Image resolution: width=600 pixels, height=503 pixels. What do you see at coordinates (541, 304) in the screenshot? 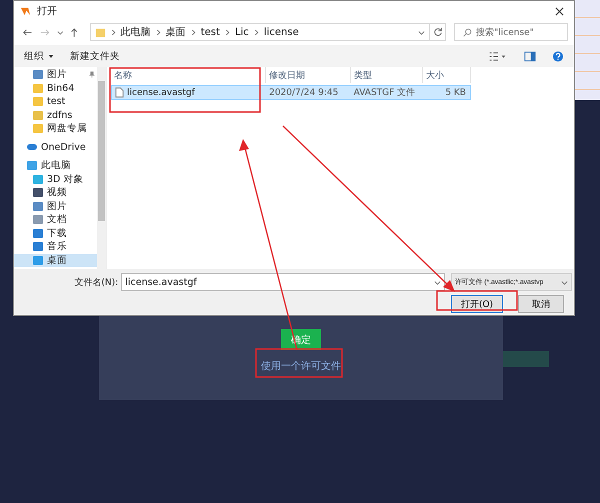
I see `cancel-button: 取消` at bounding box center [541, 304].